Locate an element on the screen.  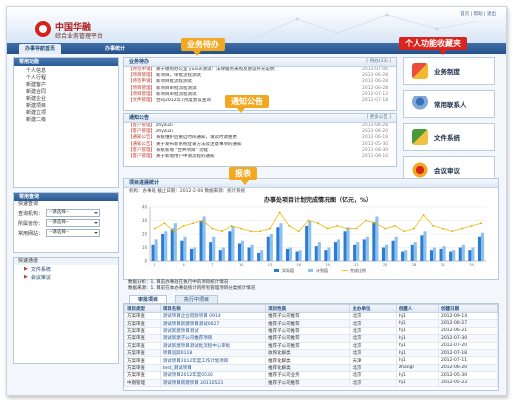
sidebar-item: 新建二级 is located at coordinates (66, 120).